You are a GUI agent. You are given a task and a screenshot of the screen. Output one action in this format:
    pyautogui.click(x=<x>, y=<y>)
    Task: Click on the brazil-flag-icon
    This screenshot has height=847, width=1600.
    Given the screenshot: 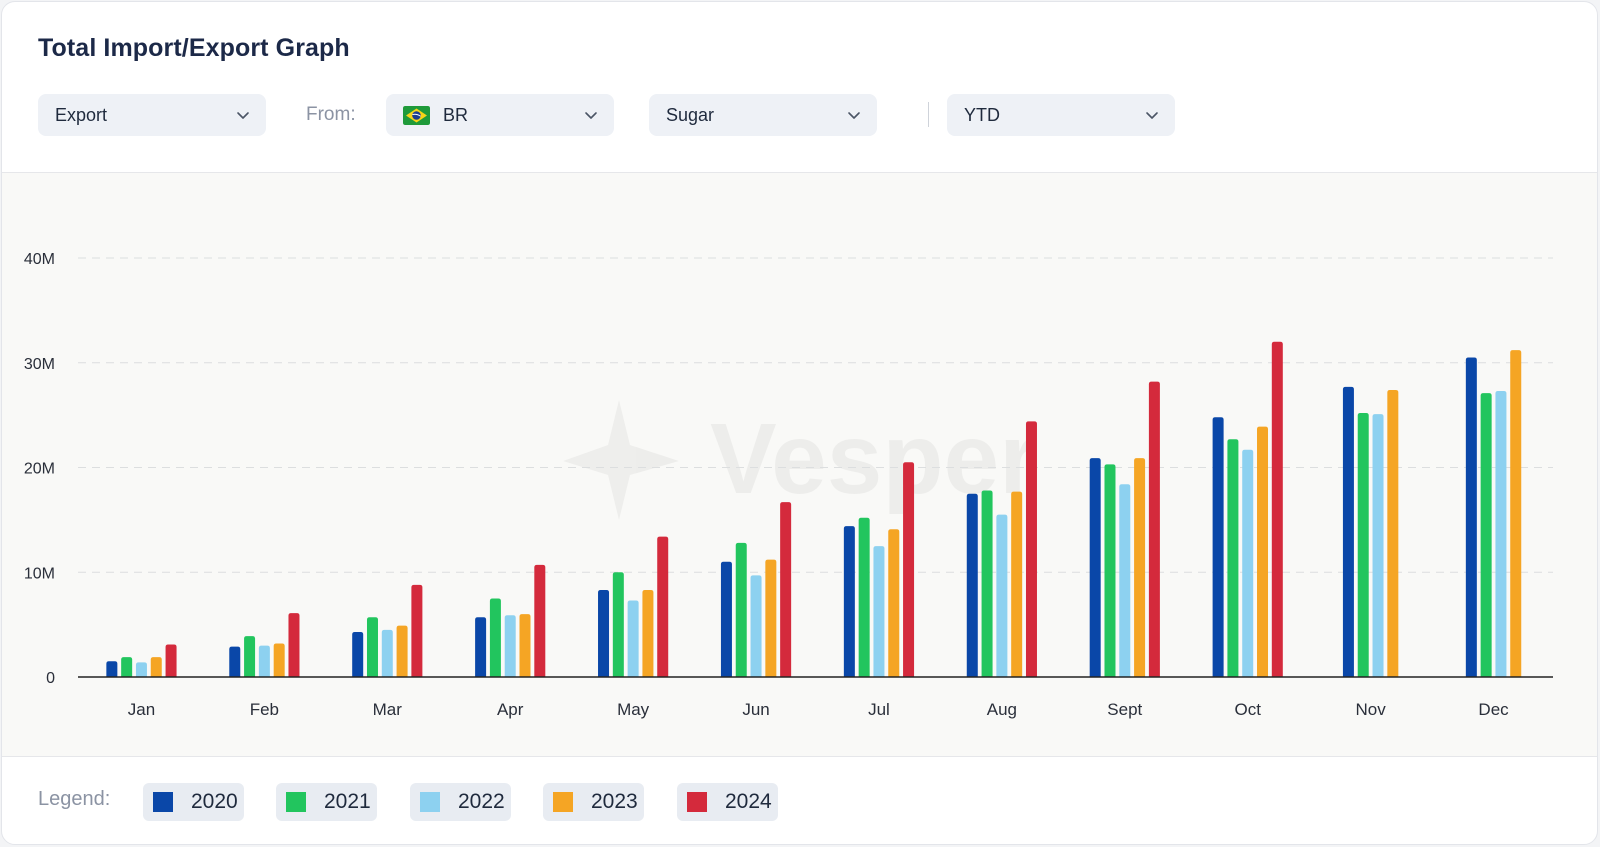 What is the action you would take?
    pyautogui.click(x=416, y=115)
    